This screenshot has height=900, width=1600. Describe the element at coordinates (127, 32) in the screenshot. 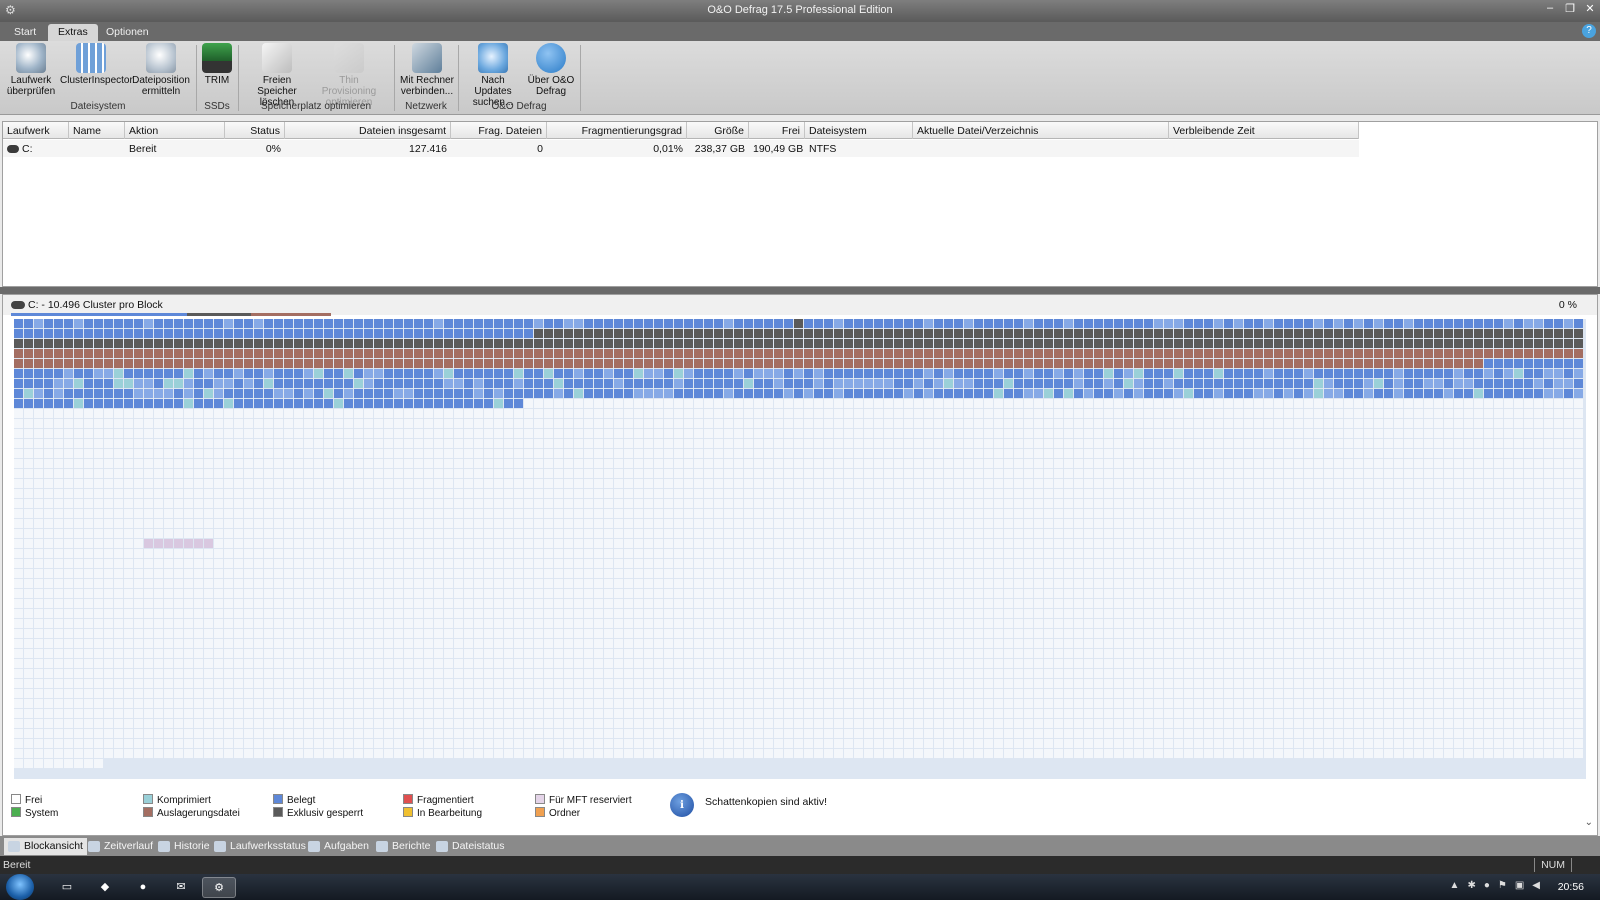

I see `tab-optionen: Optionen` at that location.